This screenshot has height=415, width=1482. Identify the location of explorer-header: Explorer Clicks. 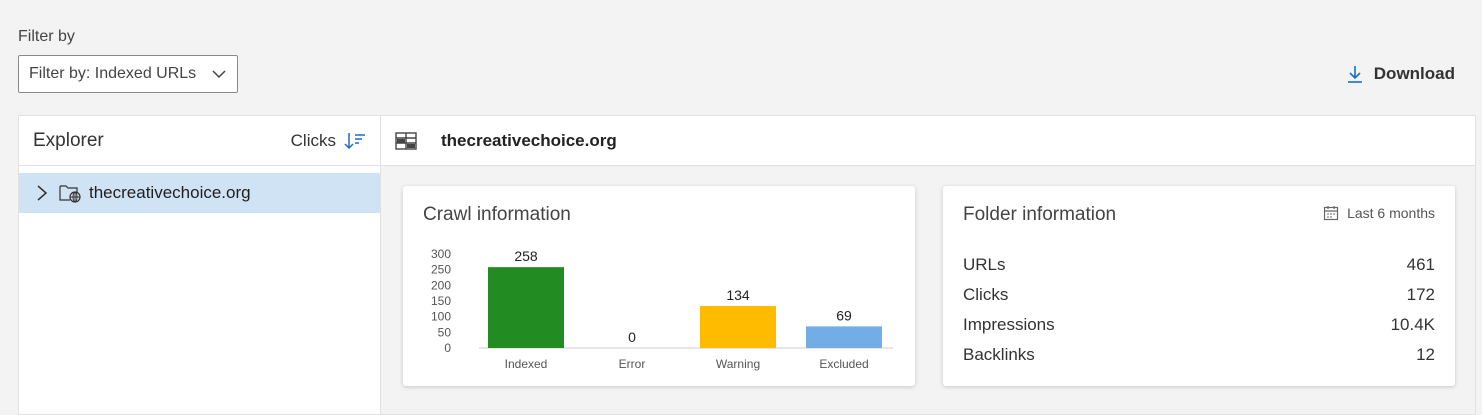
(199, 141).